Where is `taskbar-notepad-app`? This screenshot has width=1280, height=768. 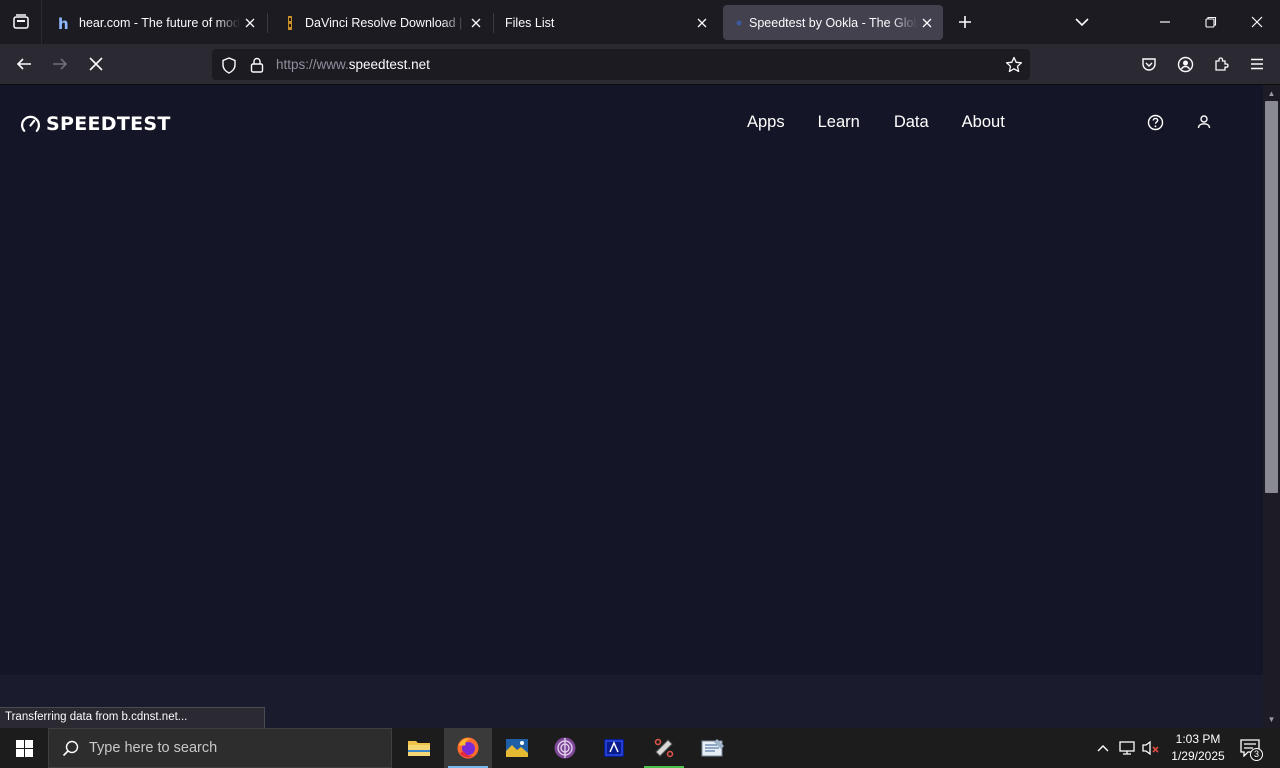 taskbar-notepad-app is located at coordinates (713, 748).